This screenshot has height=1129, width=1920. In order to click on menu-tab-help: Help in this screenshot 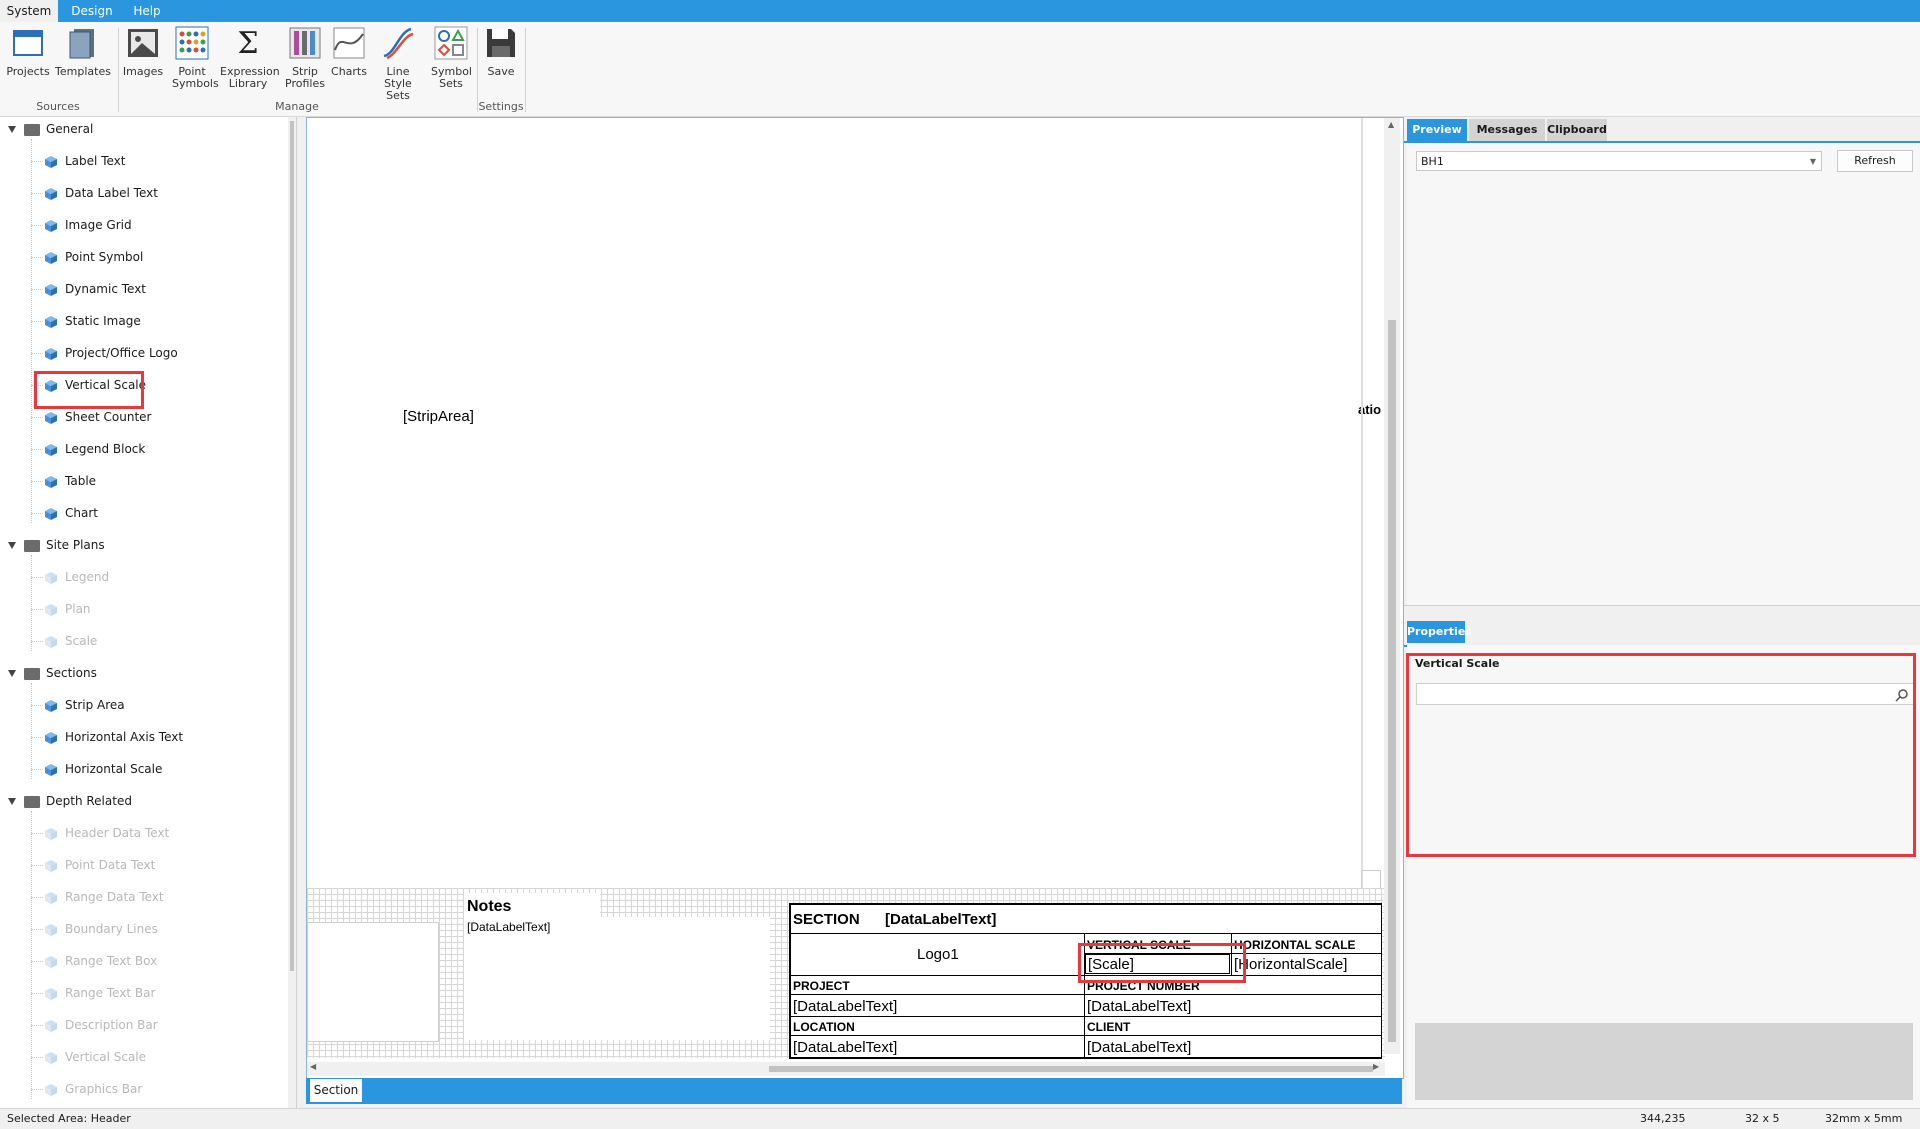, I will do `click(147, 11)`.